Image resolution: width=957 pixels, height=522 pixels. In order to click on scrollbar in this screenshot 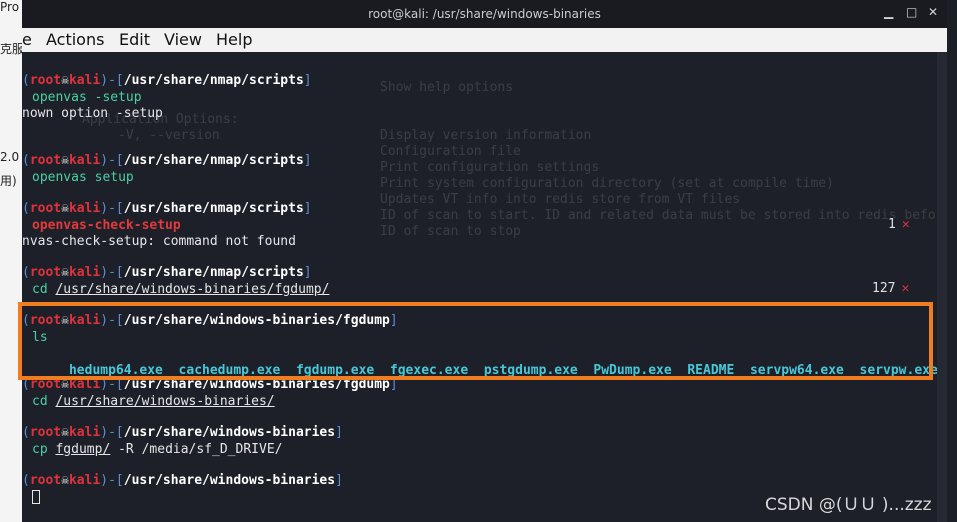, I will do `click(942, 287)`.